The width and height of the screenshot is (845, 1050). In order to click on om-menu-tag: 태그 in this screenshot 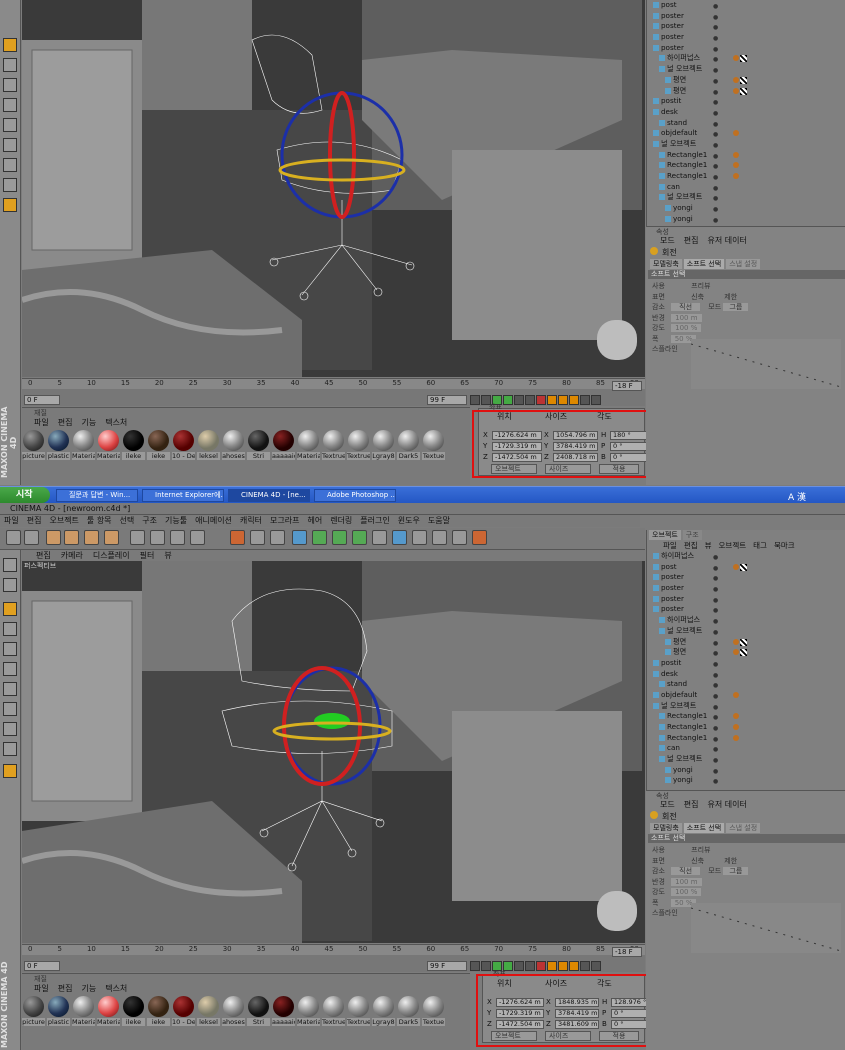, I will do `click(760, 545)`.